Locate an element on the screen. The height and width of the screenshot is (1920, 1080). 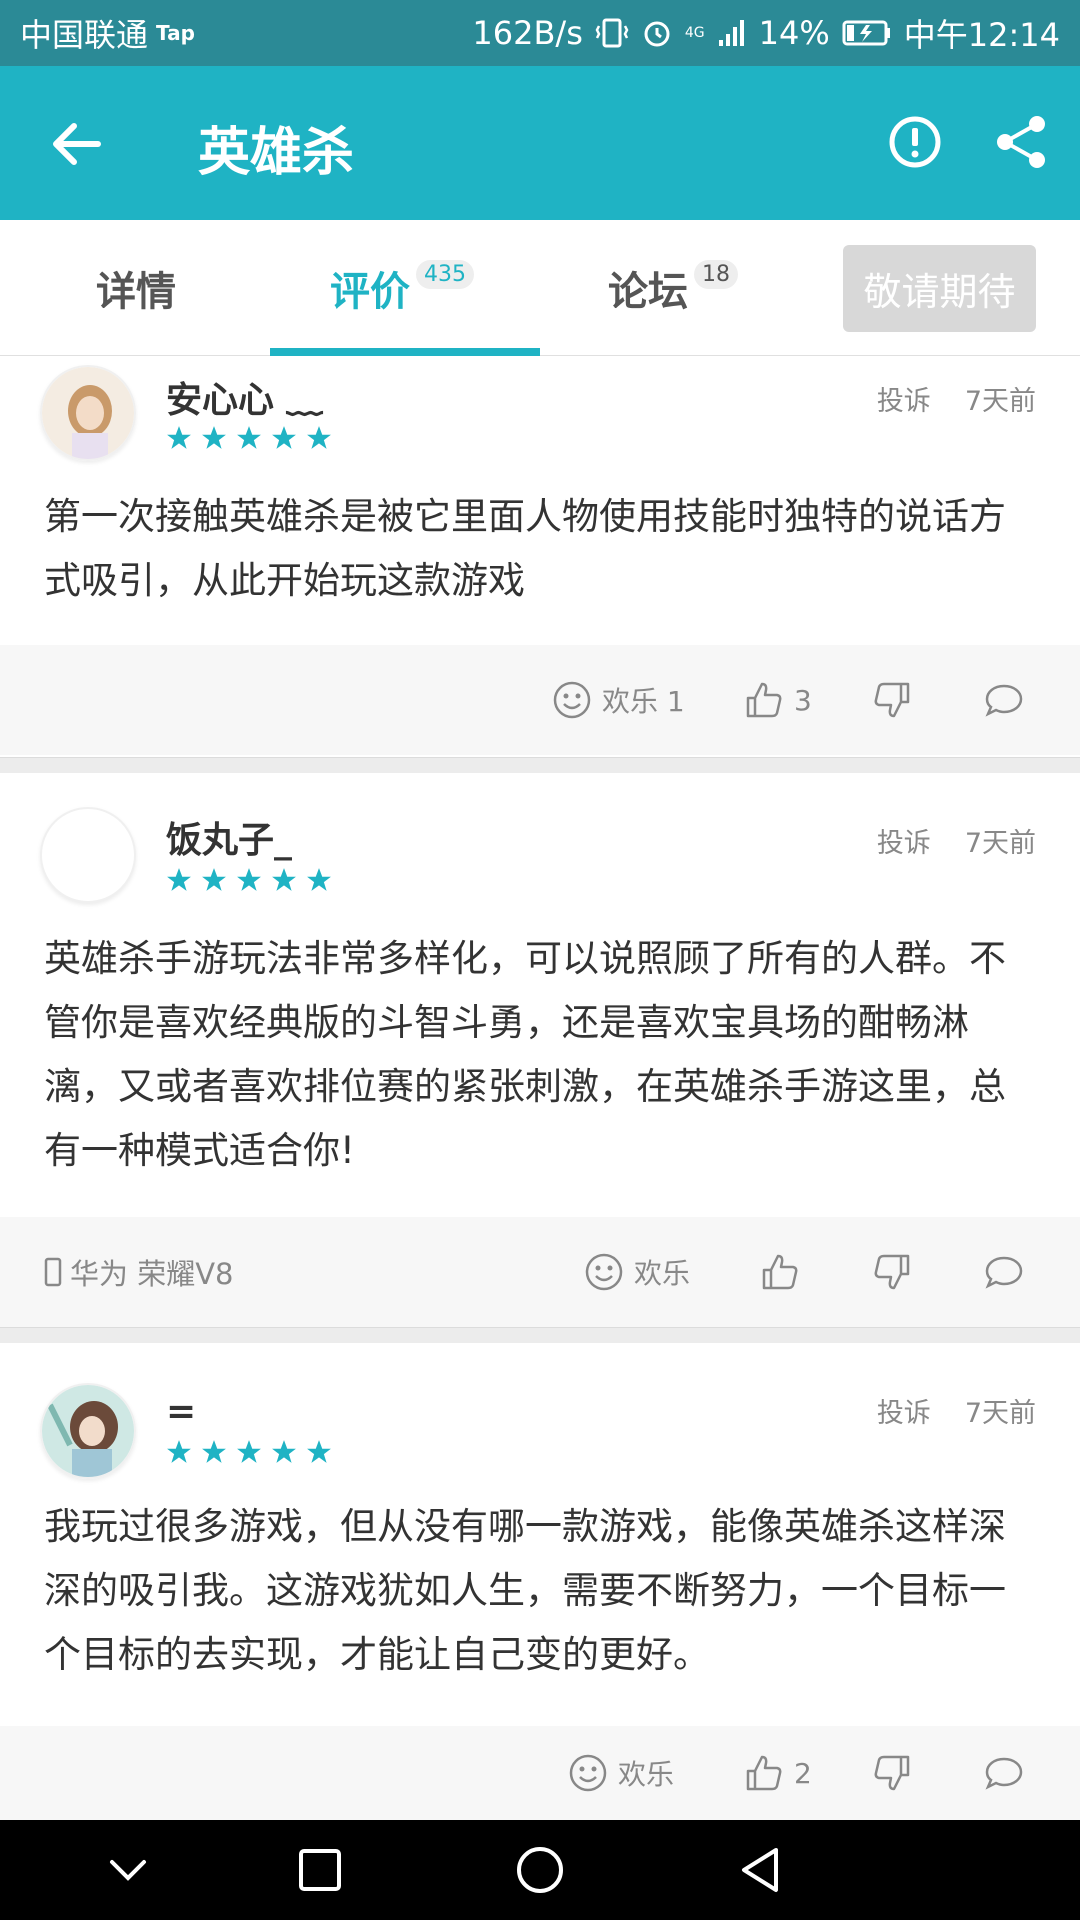
battery-percent: 14% is located at coordinates (794, 33).